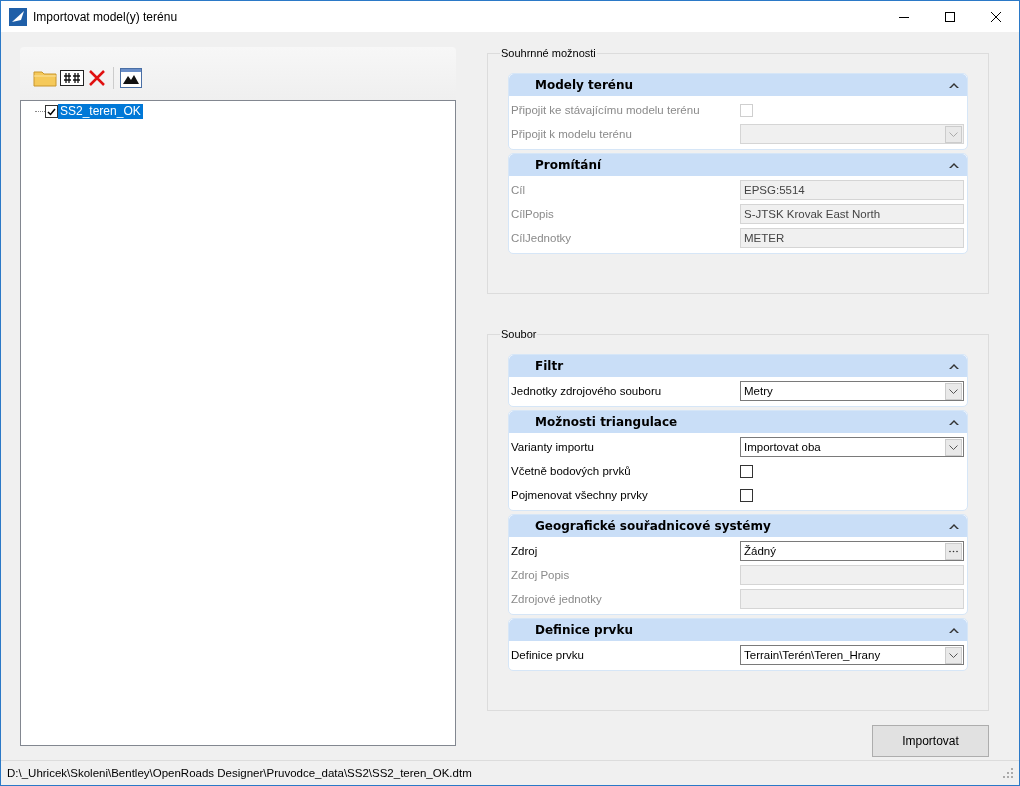 This screenshot has height=786, width=1020. What do you see at coordinates (51, 111) in the screenshot?
I see `tree-checkbox` at bounding box center [51, 111].